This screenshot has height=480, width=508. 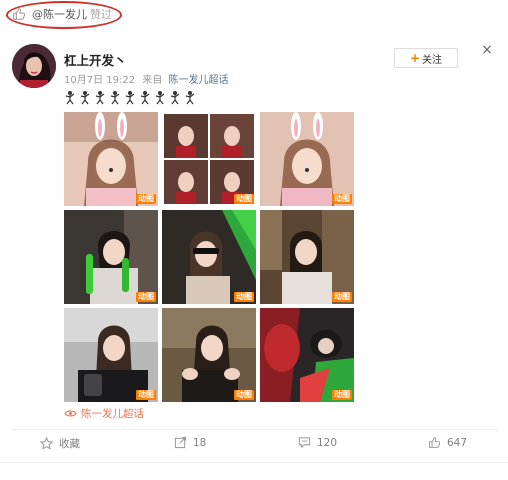 I want to click on emoji-row, so click(x=130, y=98).